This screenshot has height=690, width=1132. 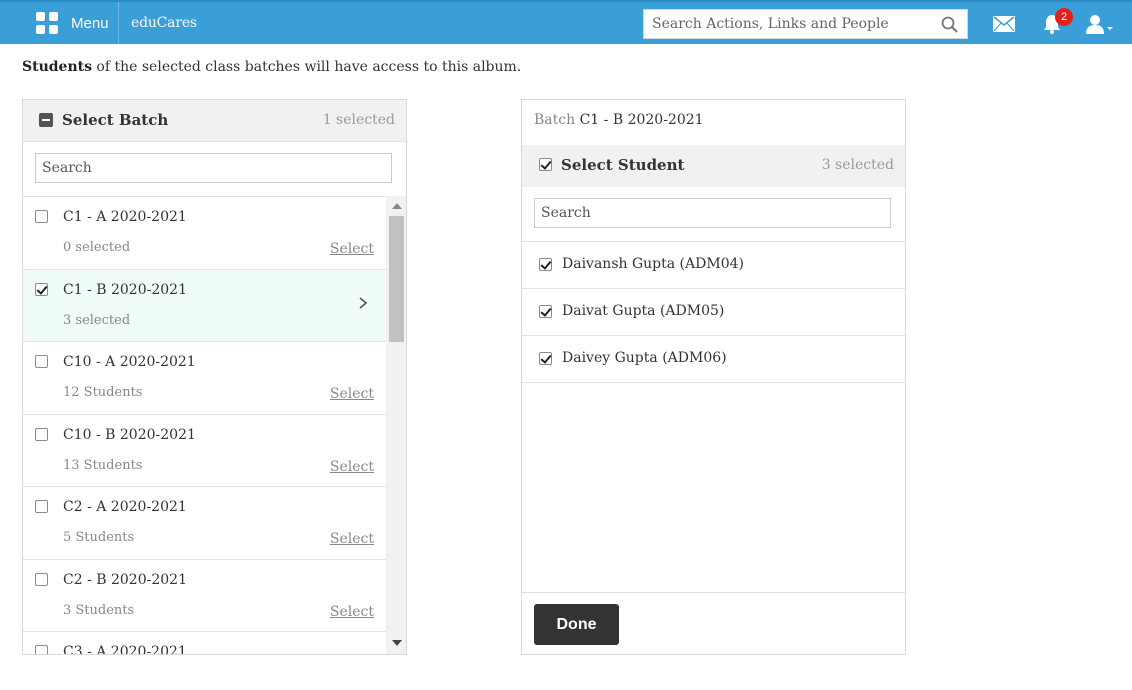 What do you see at coordinates (555, 120) in the screenshot?
I see `batch-prefix: Batch` at bounding box center [555, 120].